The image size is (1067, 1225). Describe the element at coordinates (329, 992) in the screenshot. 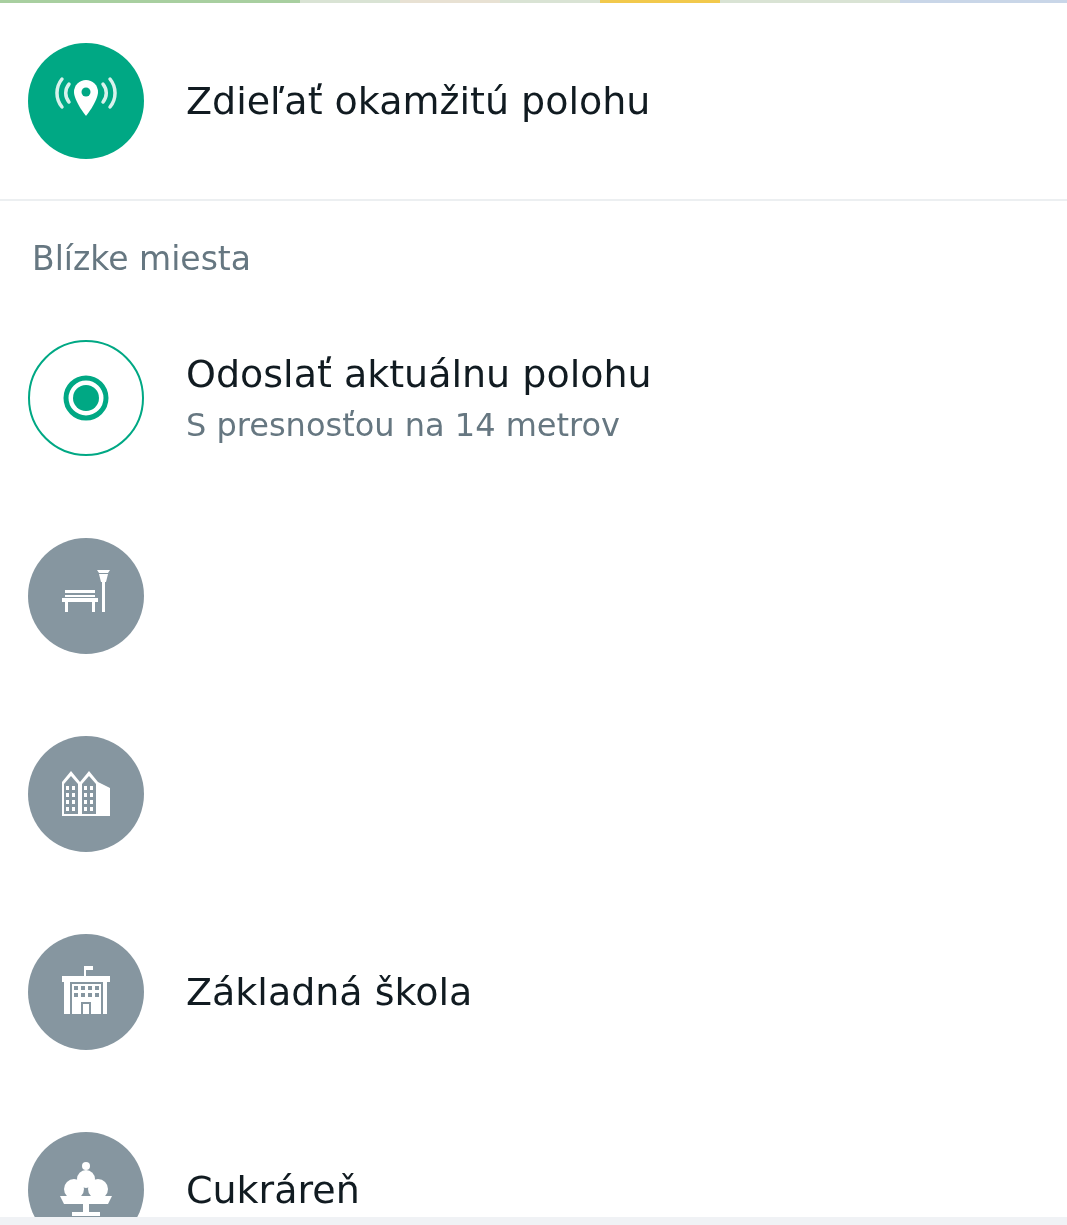

I see `place-title: Základná škola` at that location.